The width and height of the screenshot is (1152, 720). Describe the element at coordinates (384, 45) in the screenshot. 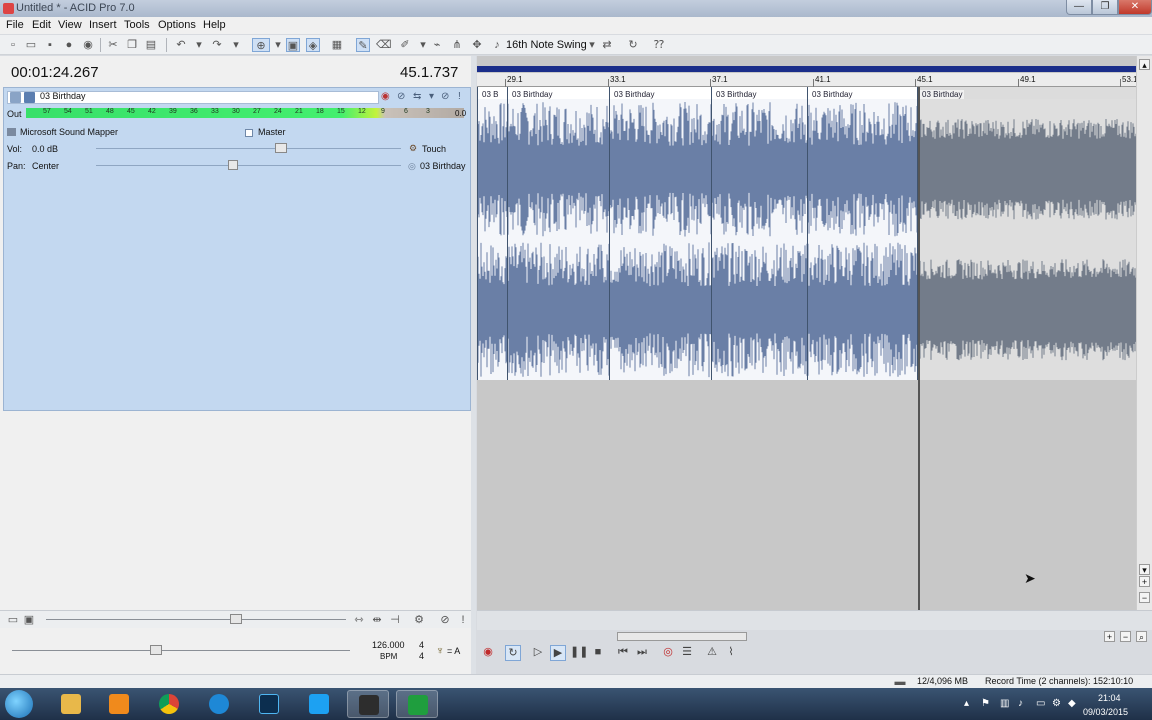

I see `erase-tool-icon: ⌫` at that location.